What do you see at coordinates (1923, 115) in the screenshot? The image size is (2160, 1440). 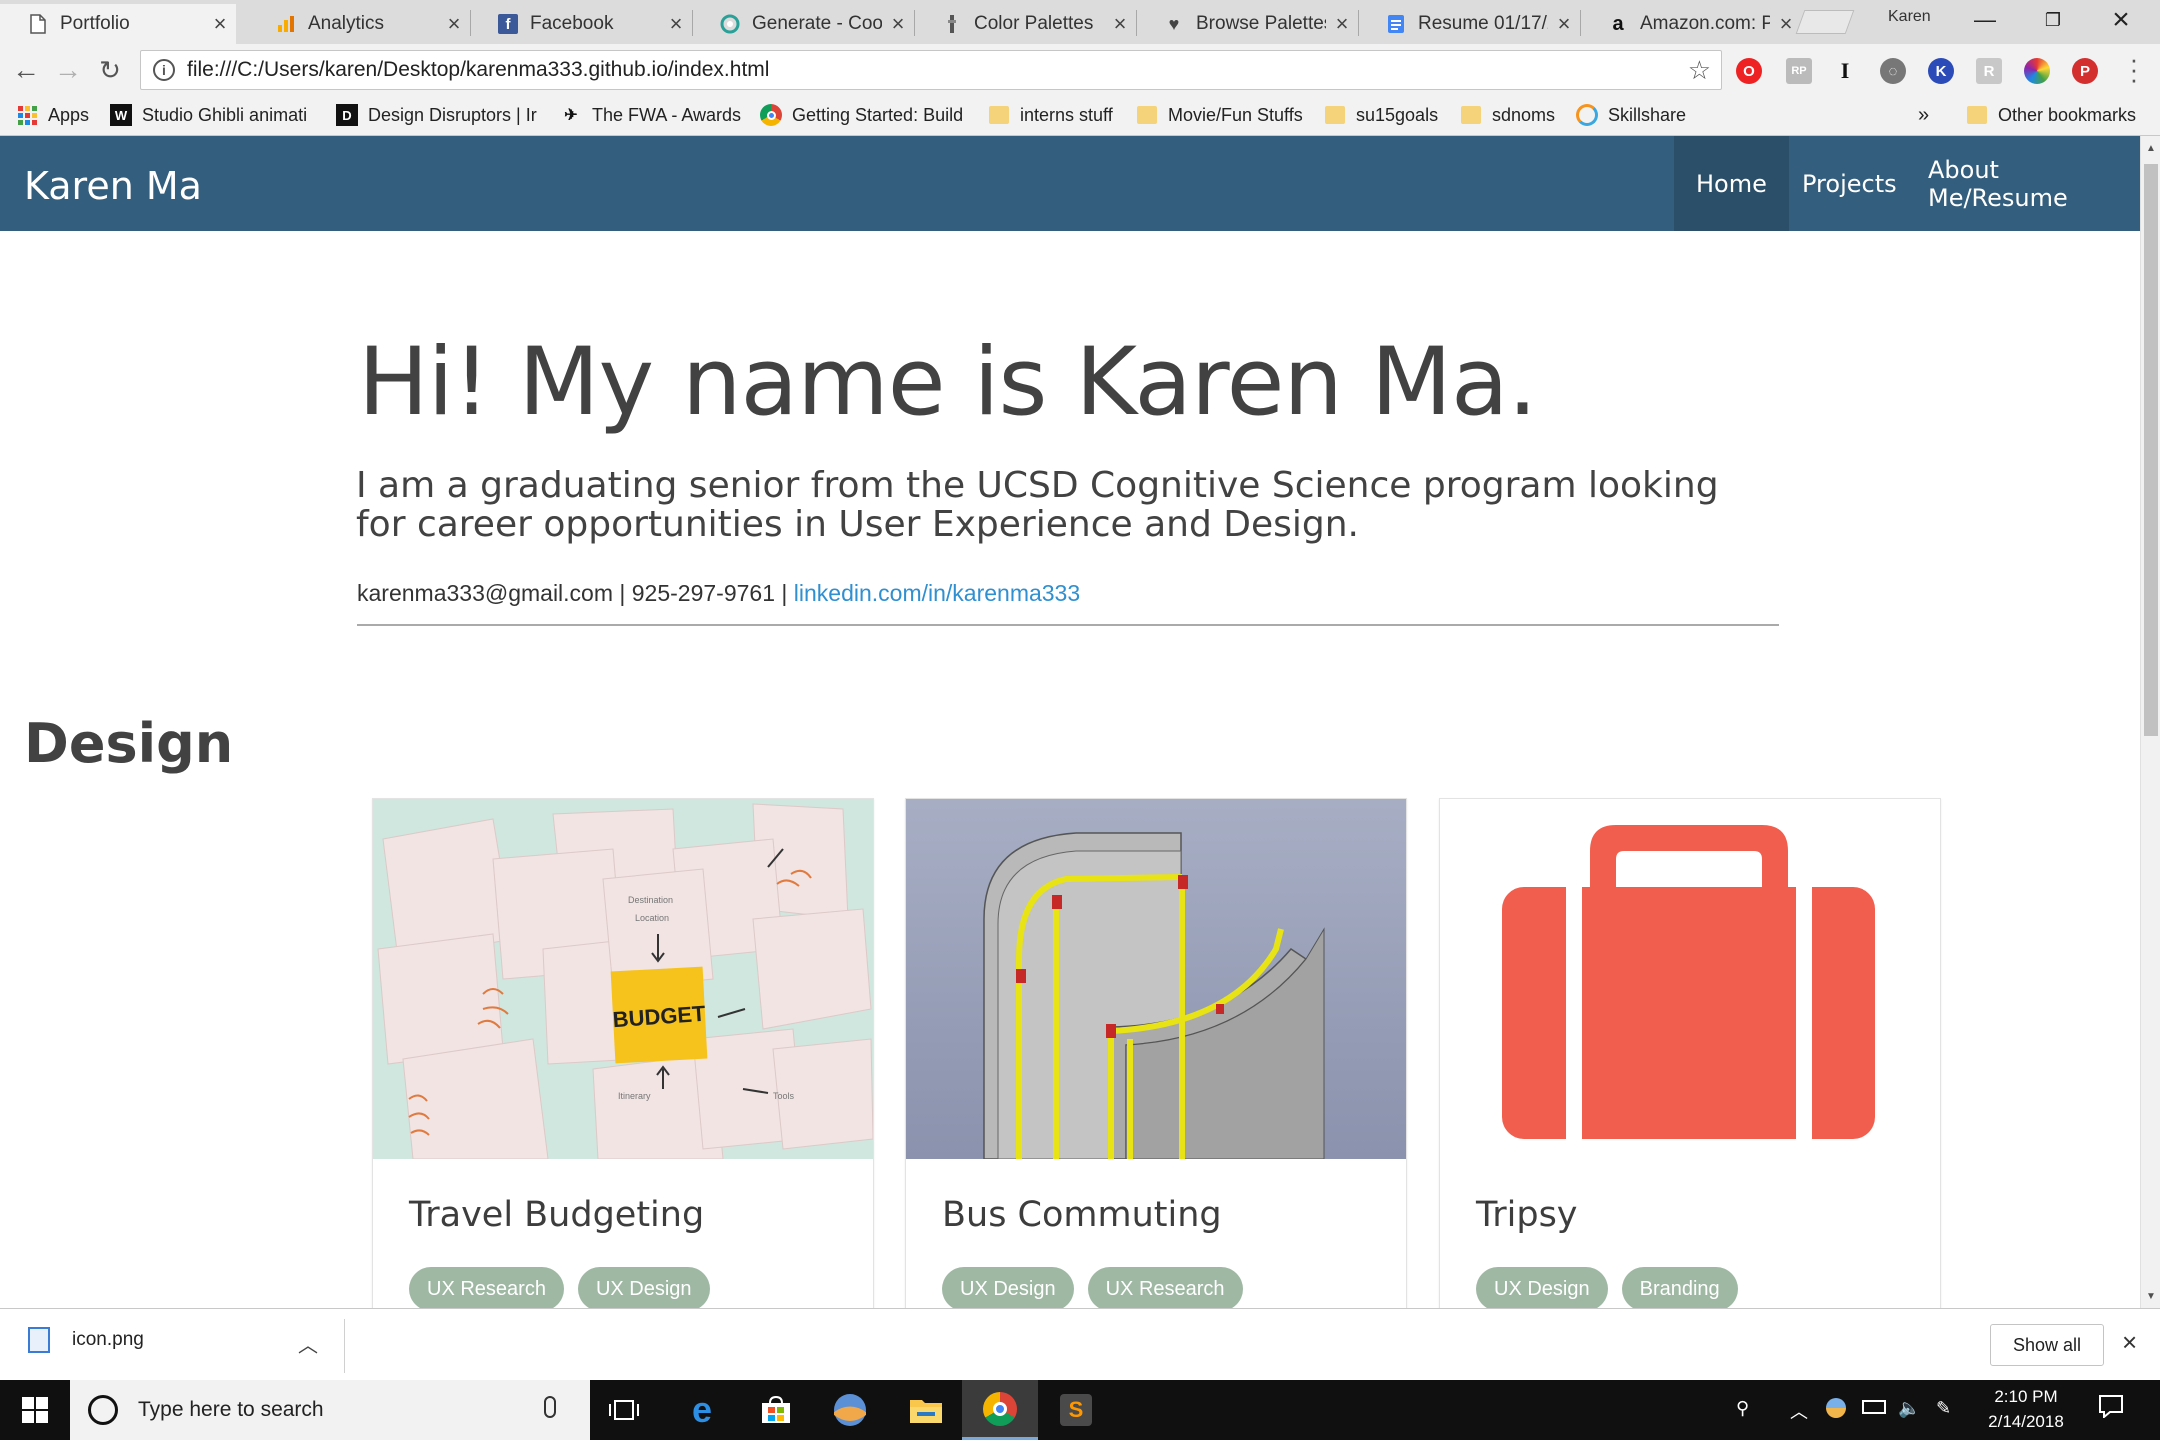 I see `bookmarks-overflow-button: »` at bounding box center [1923, 115].